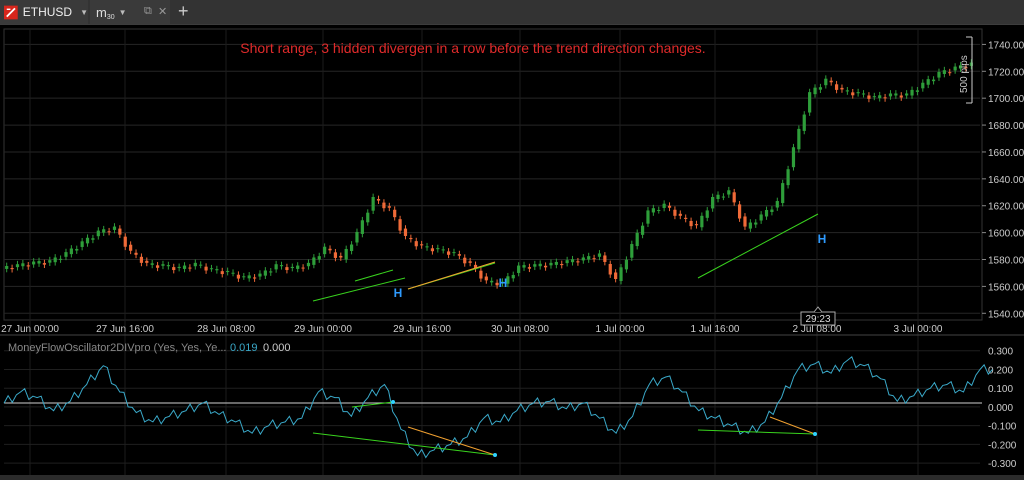  I want to click on trendline-green, so click(756, 432).